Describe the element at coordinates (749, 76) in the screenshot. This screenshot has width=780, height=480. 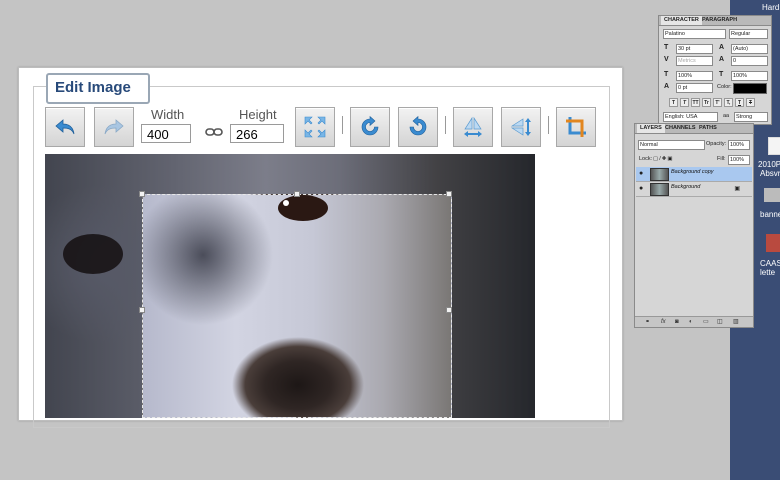
I see `horizontal-scale-field: 100%` at that location.